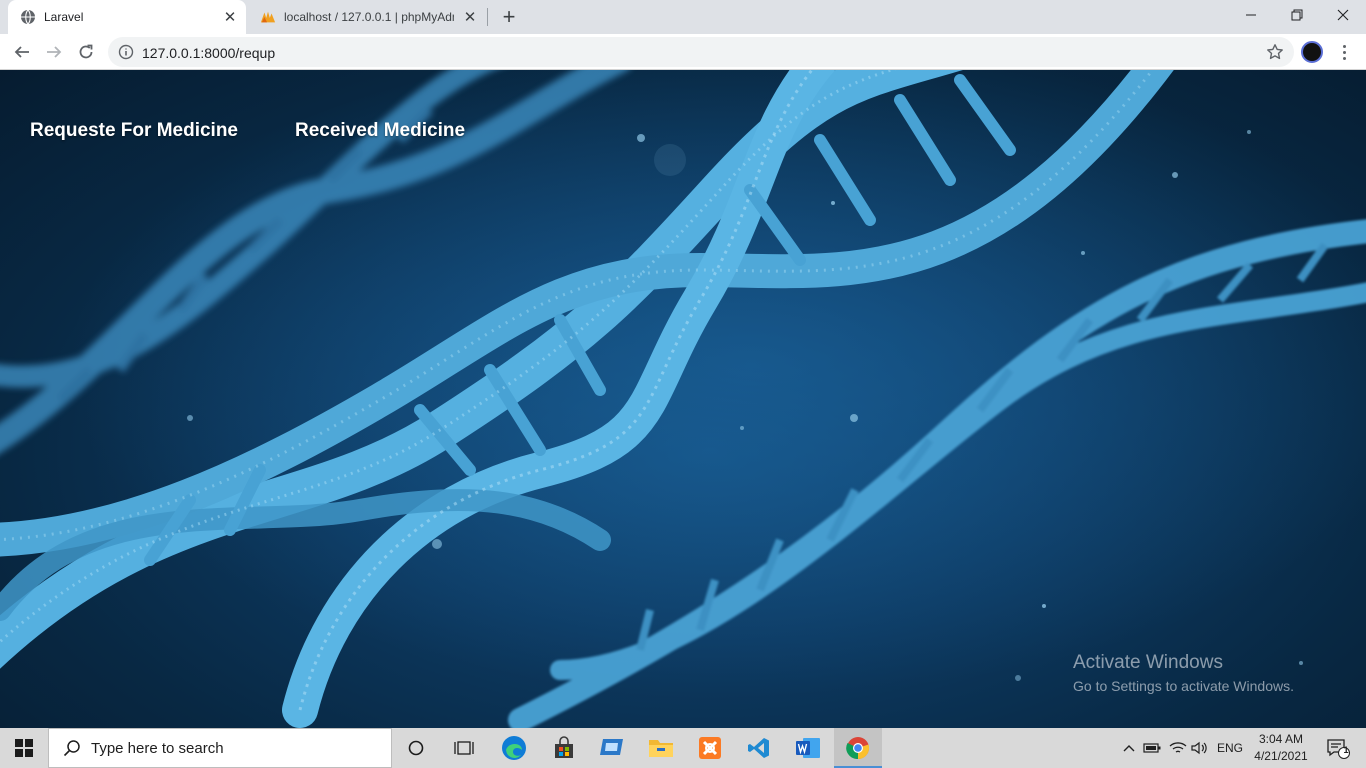 The image size is (1366, 768). I want to click on received-medicine-link: Received Medicine, so click(380, 131).